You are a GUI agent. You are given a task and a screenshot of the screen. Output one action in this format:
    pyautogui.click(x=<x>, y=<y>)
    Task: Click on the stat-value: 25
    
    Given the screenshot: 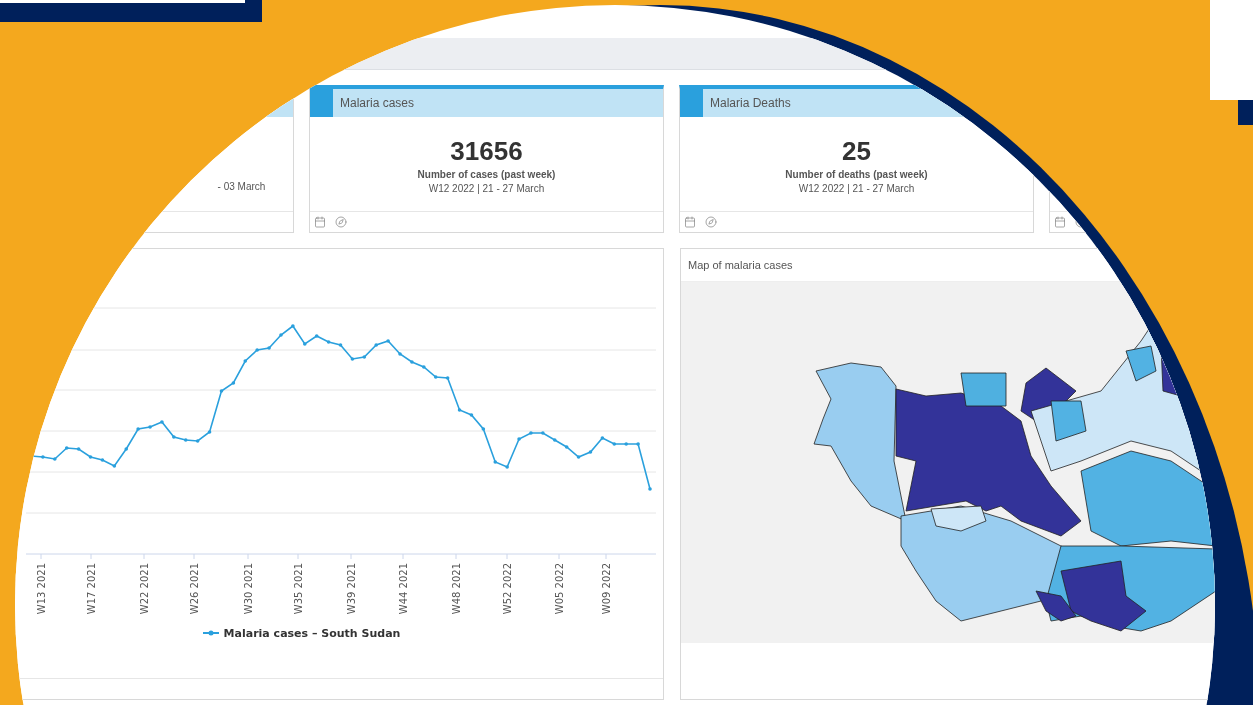 What is the action you would take?
    pyautogui.click(x=856, y=150)
    